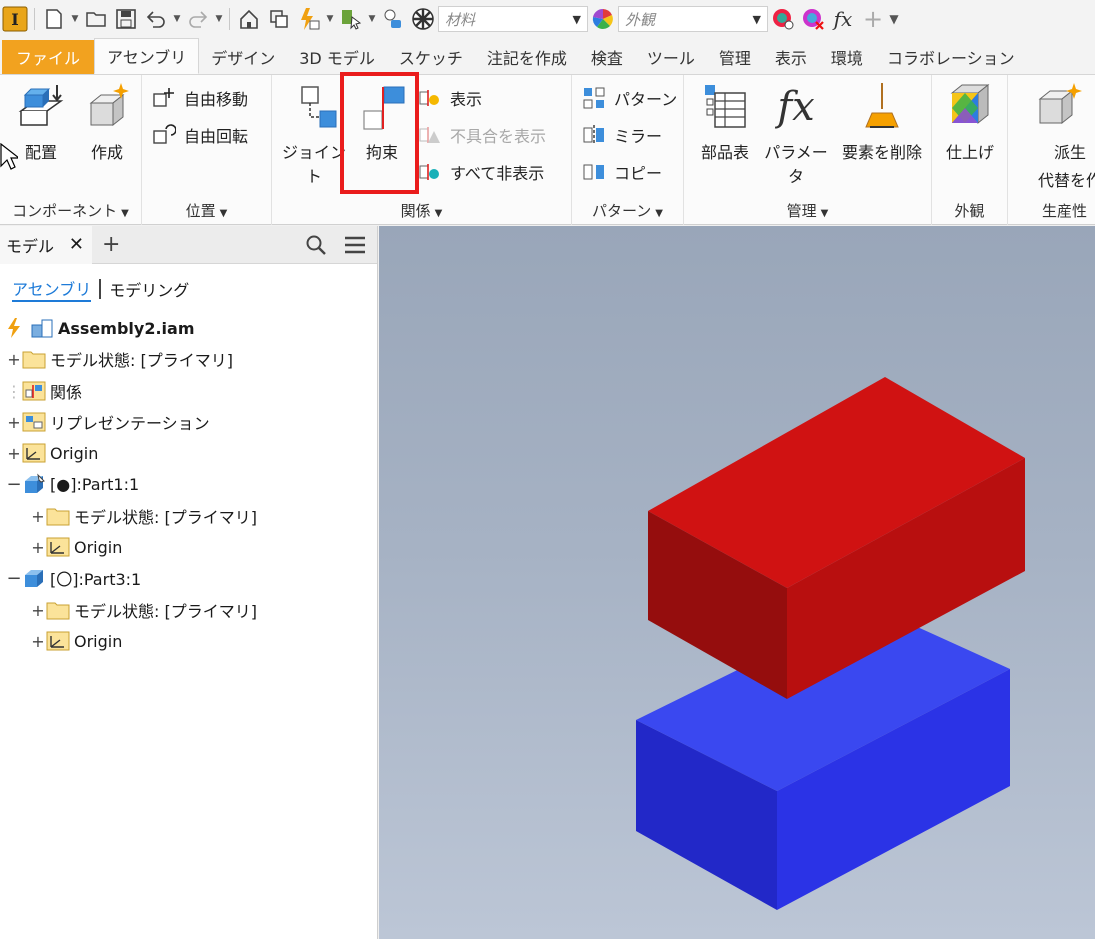 This screenshot has height=939, width=1095. Describe the element at coordinates (337, 57) in the screenshot. I see `tab-3d-model: 3D モデル` at that location.